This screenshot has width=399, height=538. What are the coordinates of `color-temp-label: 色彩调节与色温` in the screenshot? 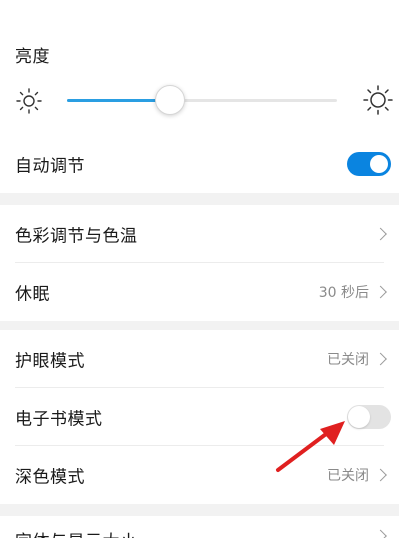 It's located at (76, 236).